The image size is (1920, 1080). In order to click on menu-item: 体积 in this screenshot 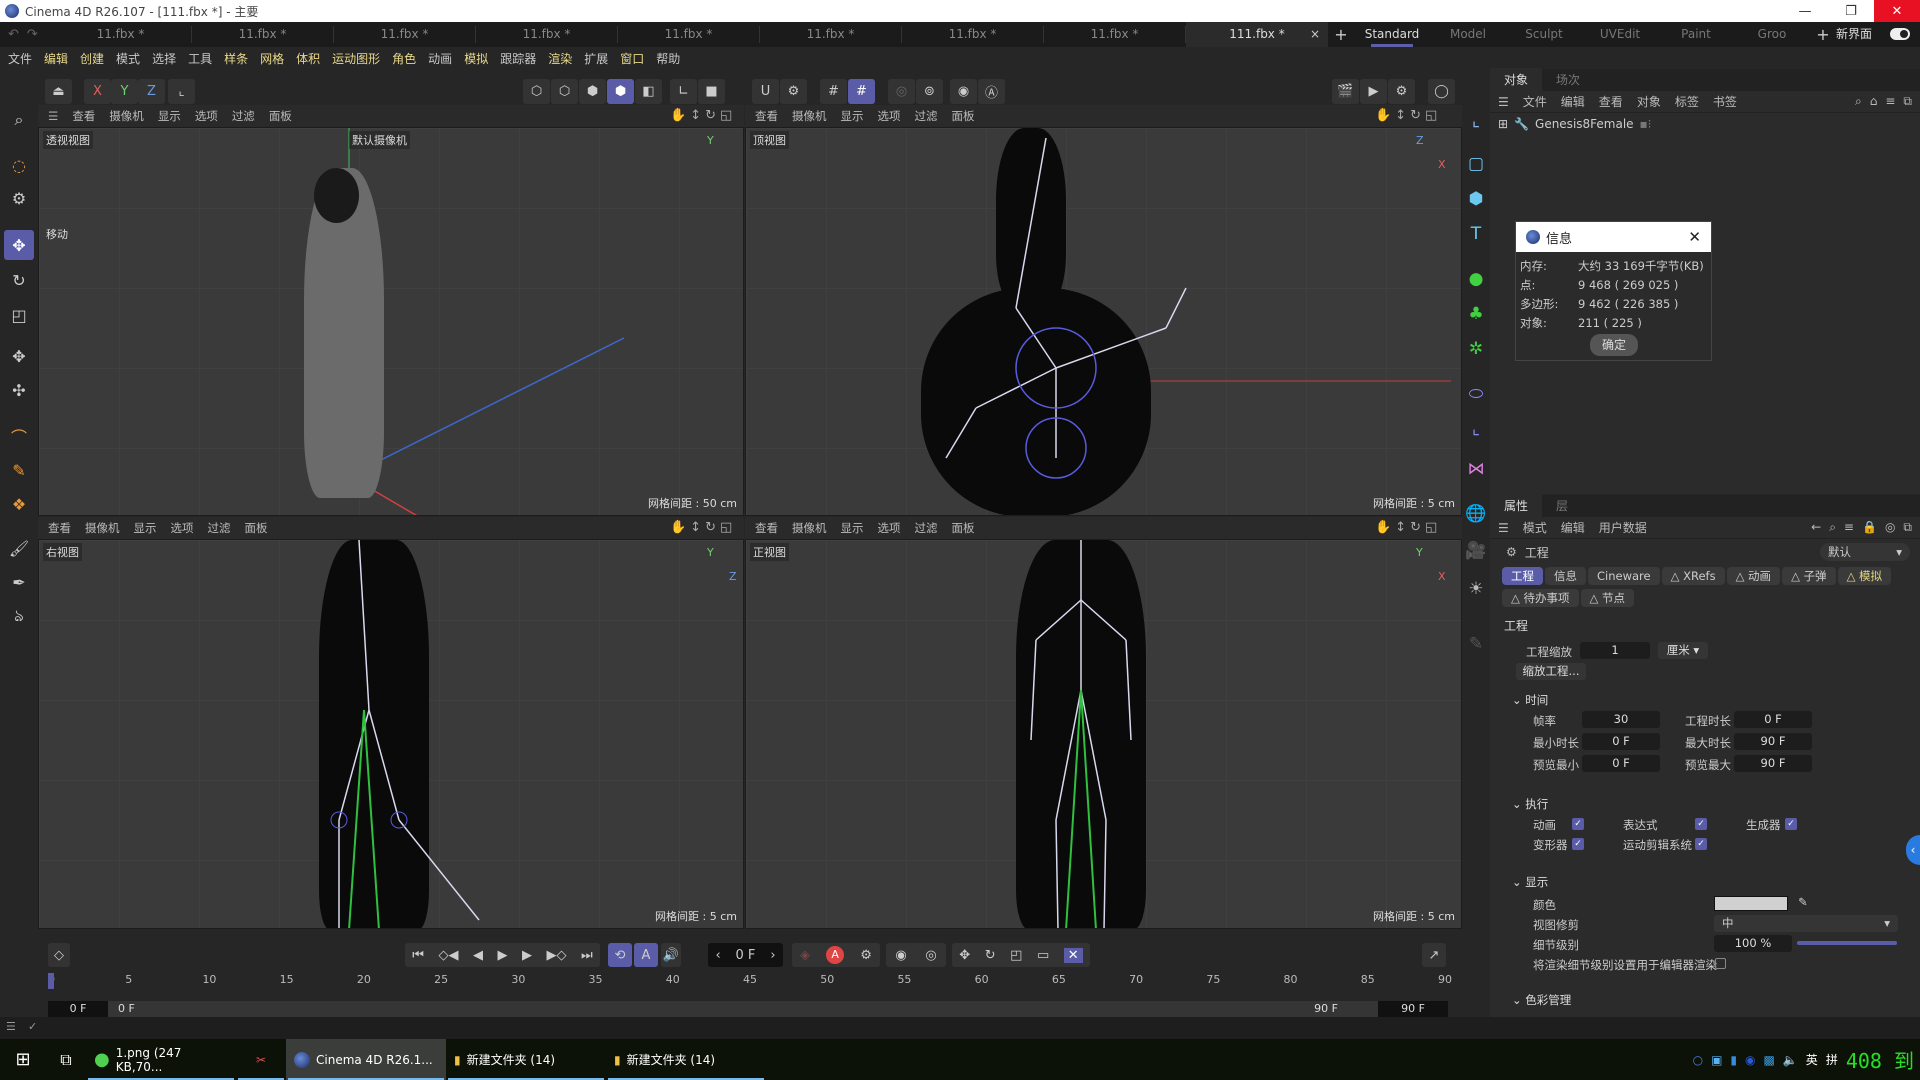, I will do `click(308, 58)`.